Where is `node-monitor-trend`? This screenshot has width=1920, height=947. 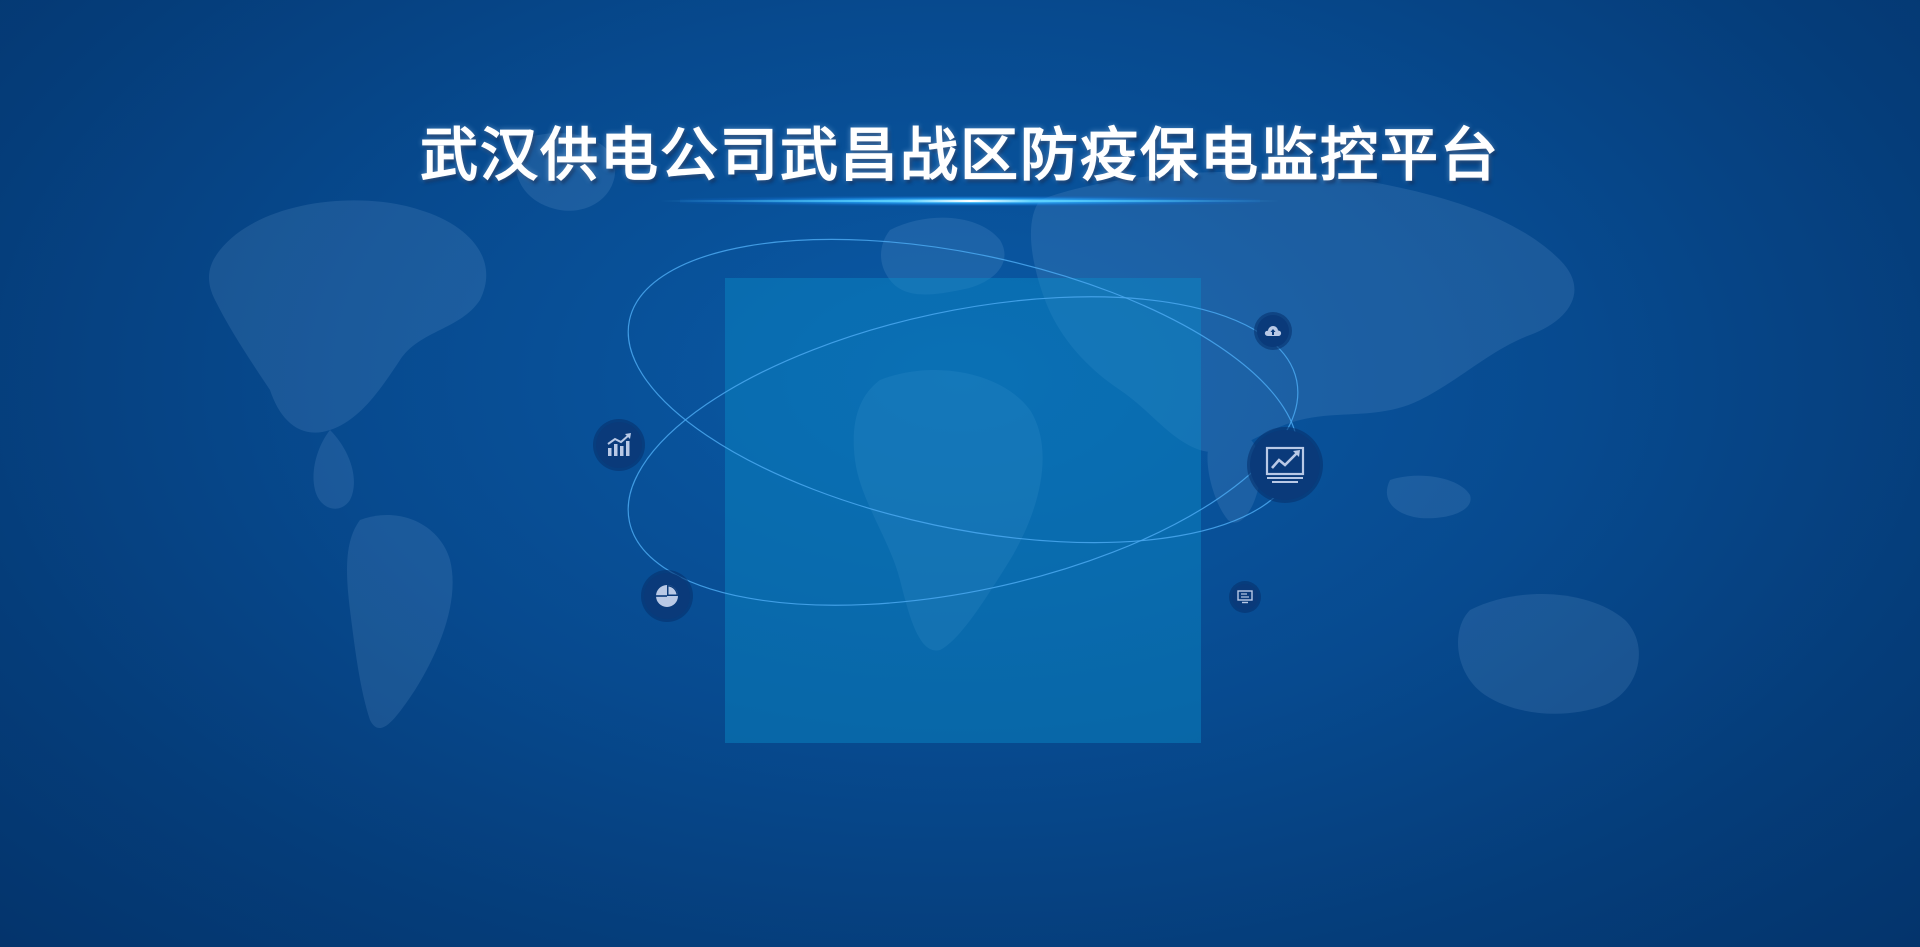 node-monitor-trend is located at coordinates (1285, 465).